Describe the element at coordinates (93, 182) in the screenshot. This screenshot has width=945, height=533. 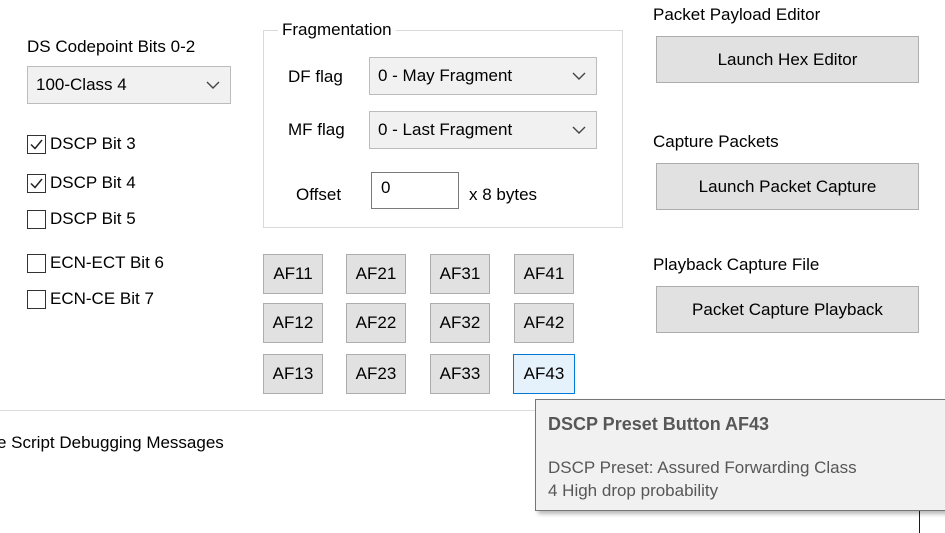
I see `dscp-bit-4-label: DSCP Bit 4` at that location.